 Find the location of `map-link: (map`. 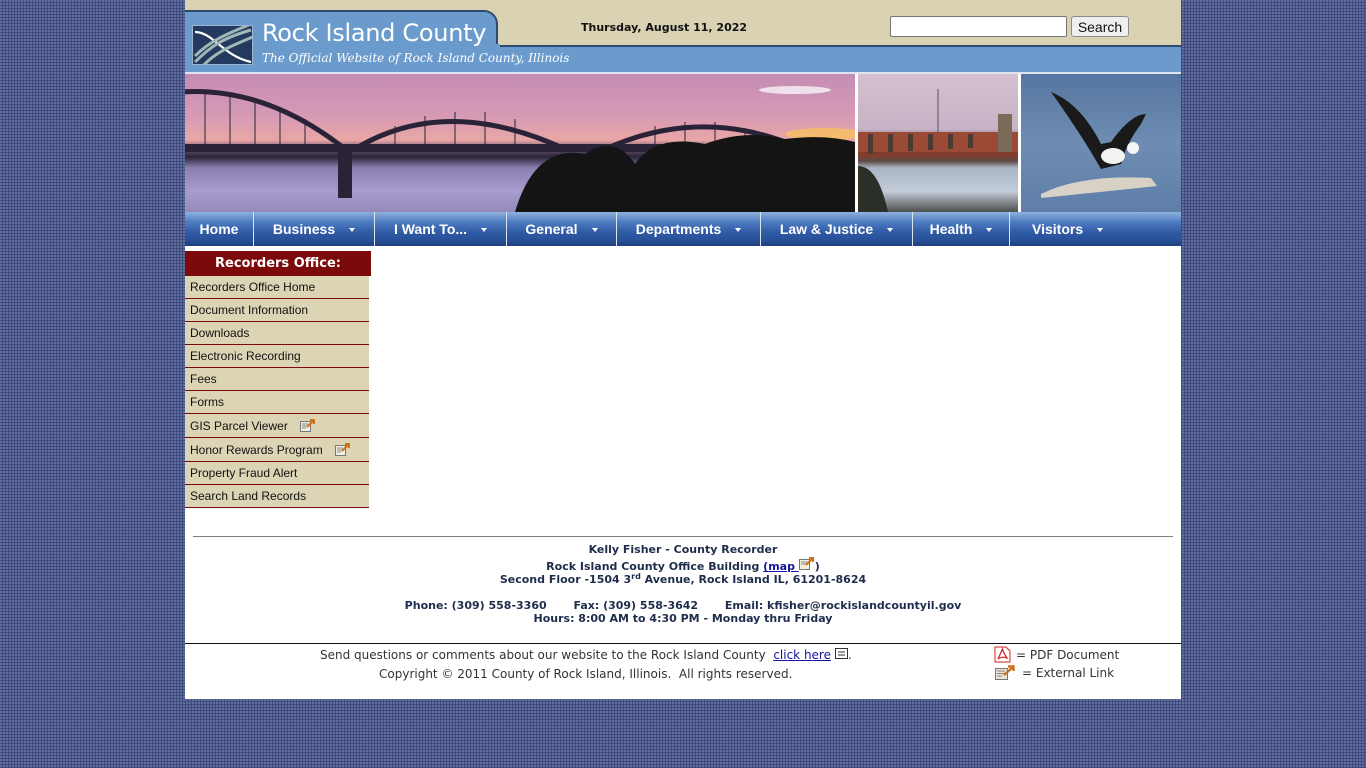

map-link: (map is located at coordinates (789, 565).